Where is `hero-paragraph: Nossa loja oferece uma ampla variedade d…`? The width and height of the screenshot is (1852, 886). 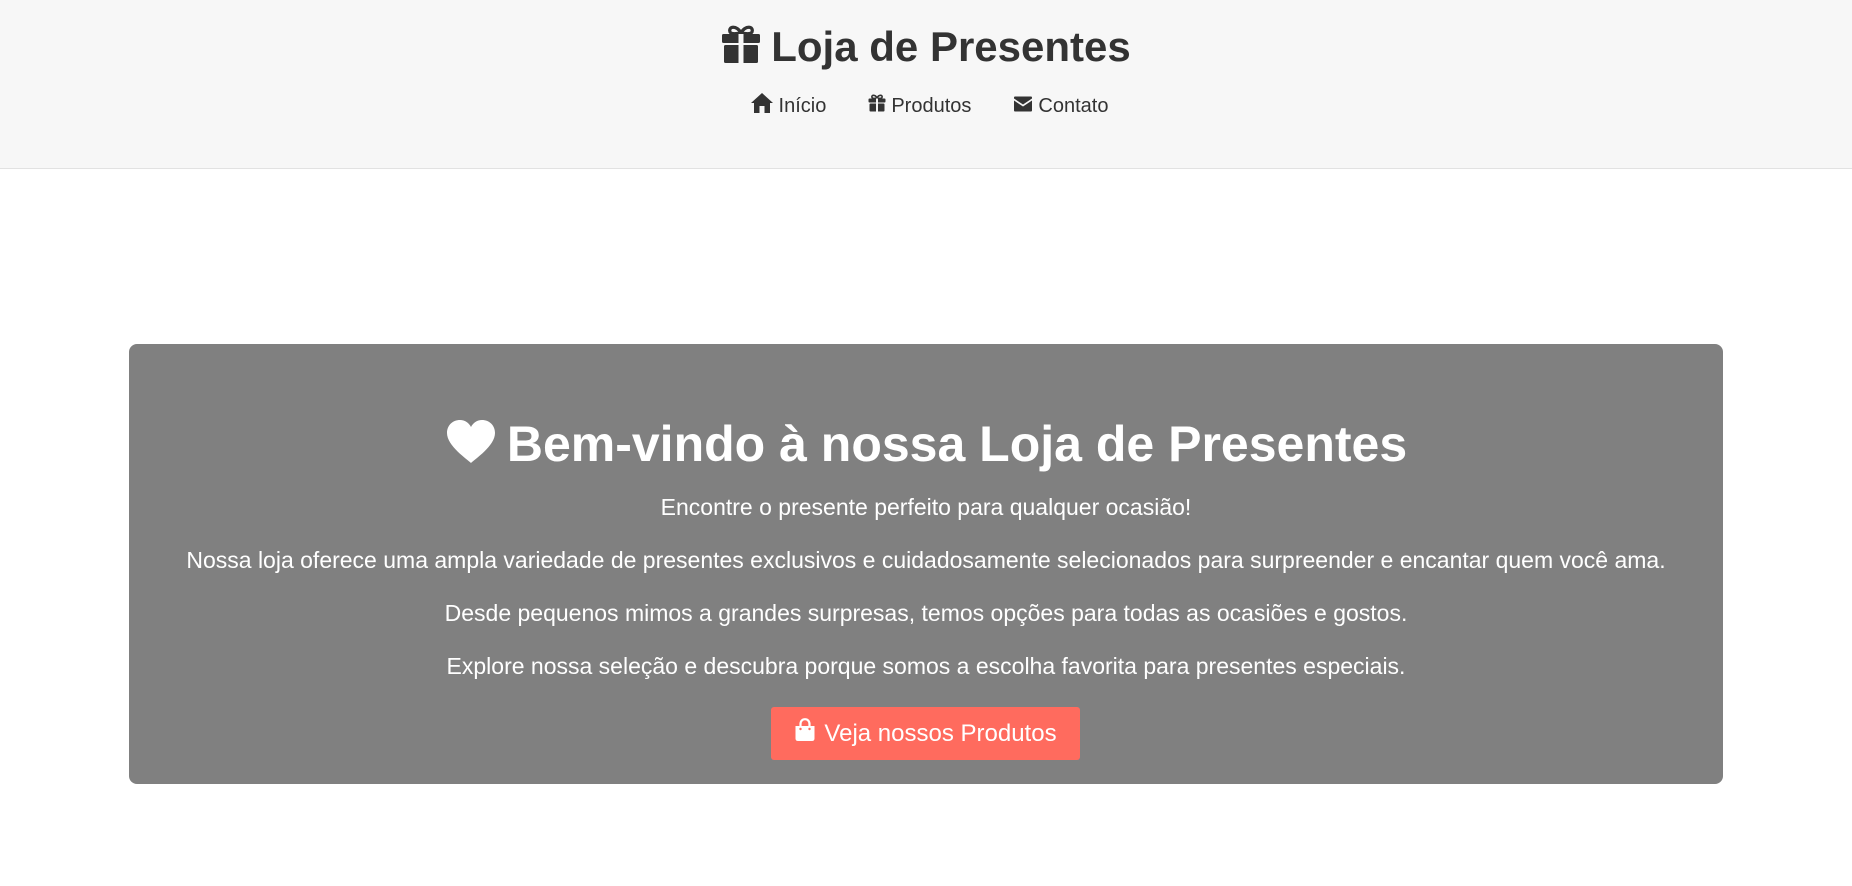 hero-paragraph: Nossa loja oferece uma ampla variedade d… is located at coordinates (926, 560).